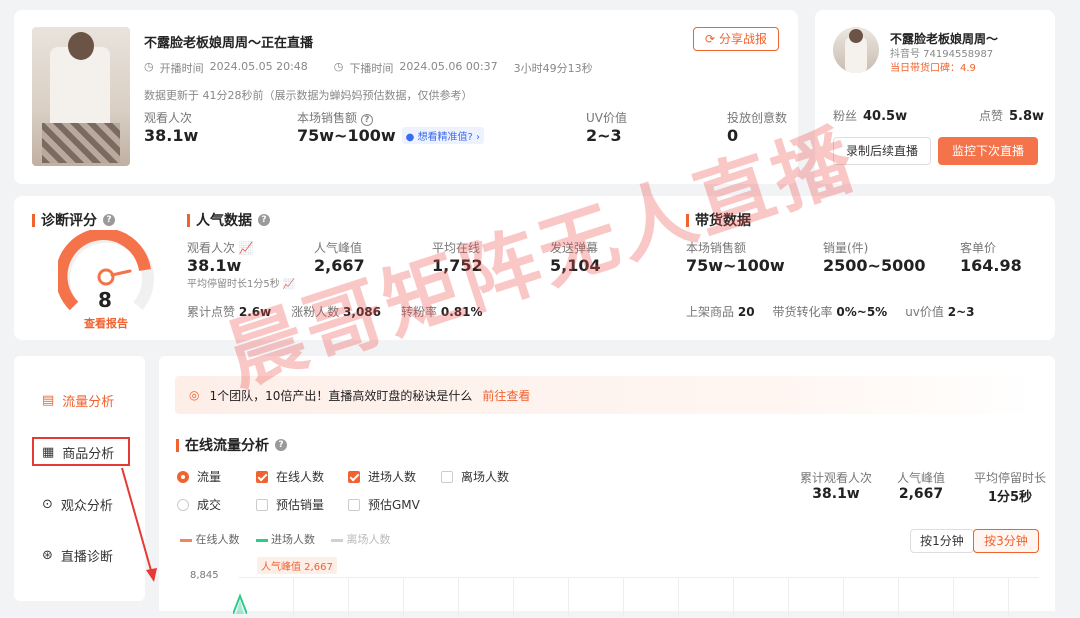  What do you see at coordinates (241, 284) in the screenshot?
I see `avg-stay: 平均停留时长1分5秒 📈` at bounding box center [241, 284].